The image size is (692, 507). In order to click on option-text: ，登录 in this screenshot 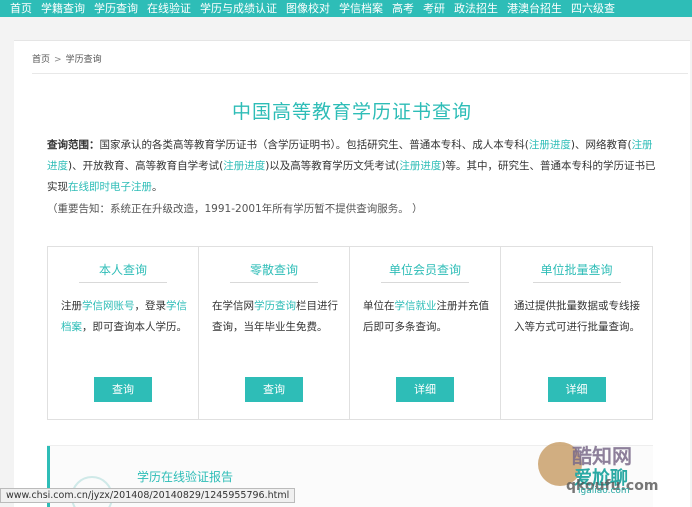, I will do `click(150, 306)`.